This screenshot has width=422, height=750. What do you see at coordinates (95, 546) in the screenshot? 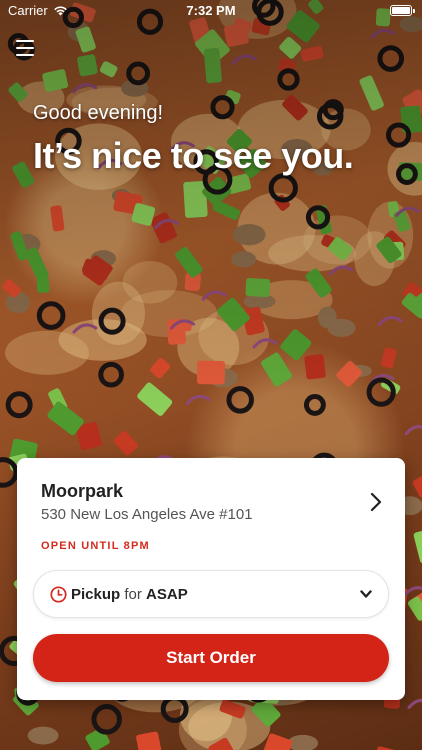
I see `open-status-label: OPEN UNTIL 8PM` at bounding box center [95, 546].